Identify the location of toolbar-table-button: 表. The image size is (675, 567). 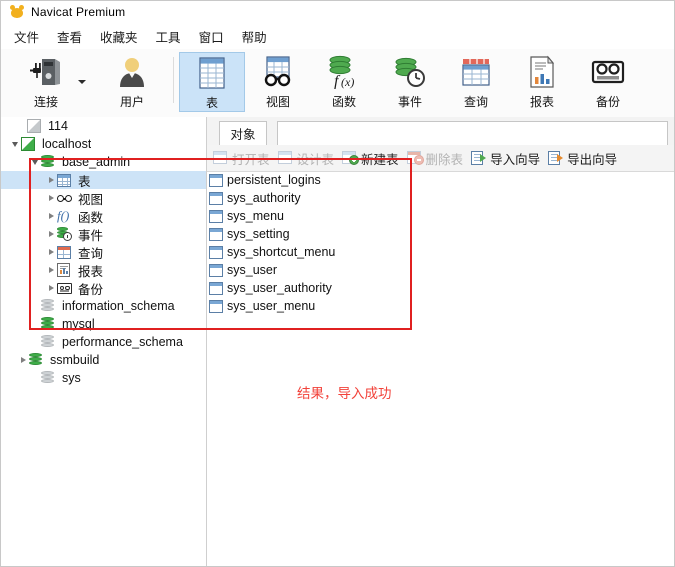
(212, 82).